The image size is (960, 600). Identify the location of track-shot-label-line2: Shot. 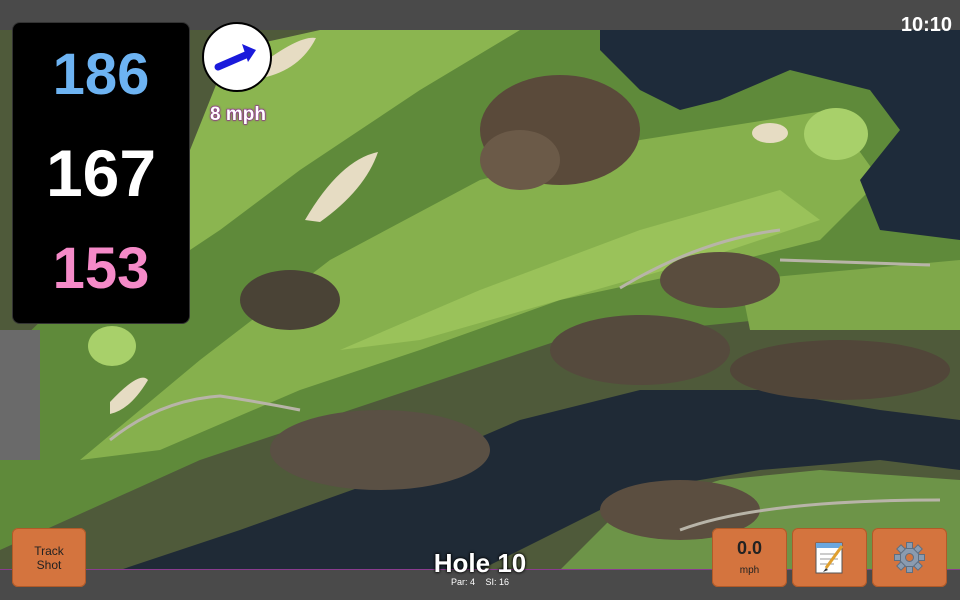
(49, 564).